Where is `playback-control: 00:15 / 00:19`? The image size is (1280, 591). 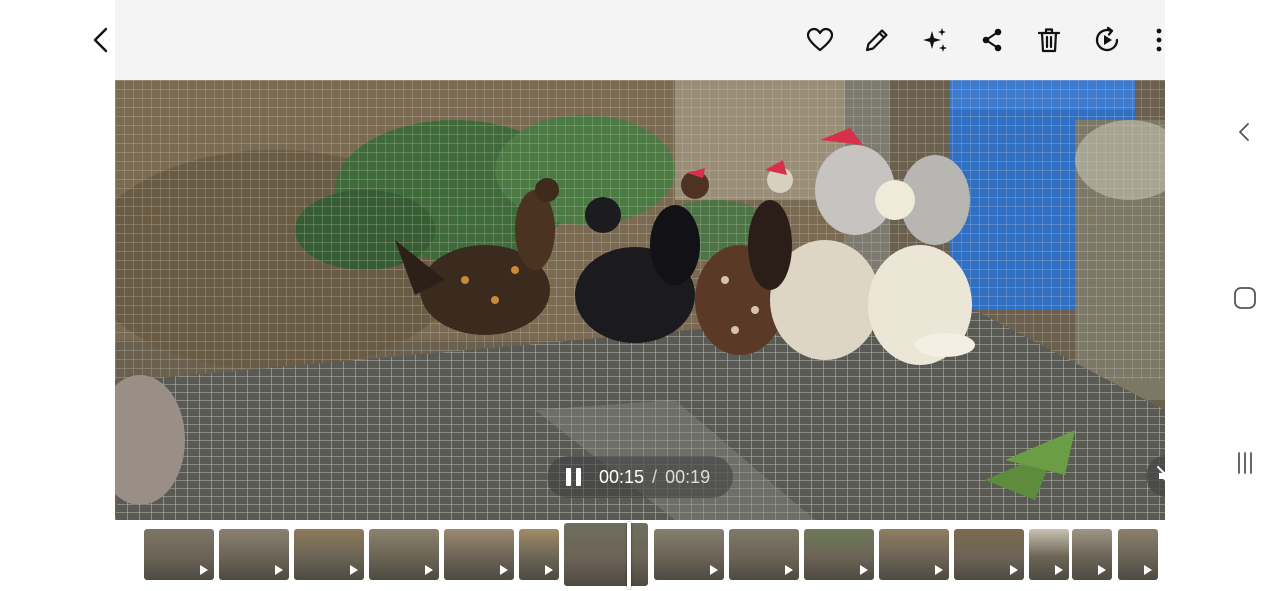 playback-control: 00:15 / 00:19 is located at coordinates (640, 477).